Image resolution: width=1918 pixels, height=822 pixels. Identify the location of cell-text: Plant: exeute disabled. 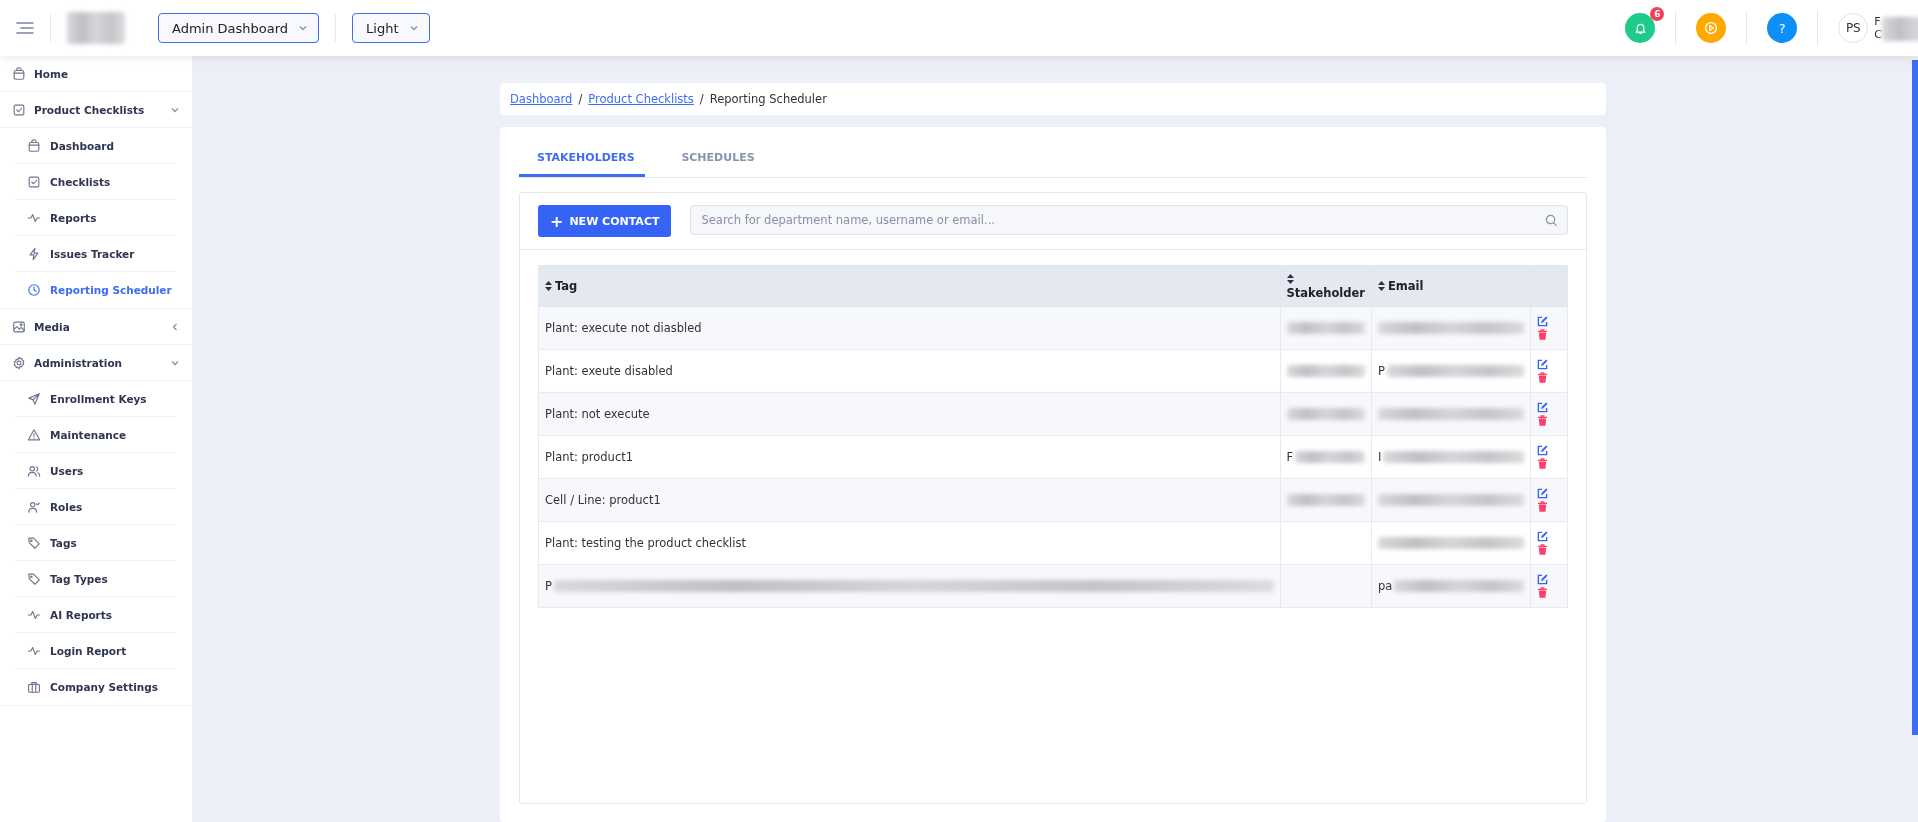
(609, 371).